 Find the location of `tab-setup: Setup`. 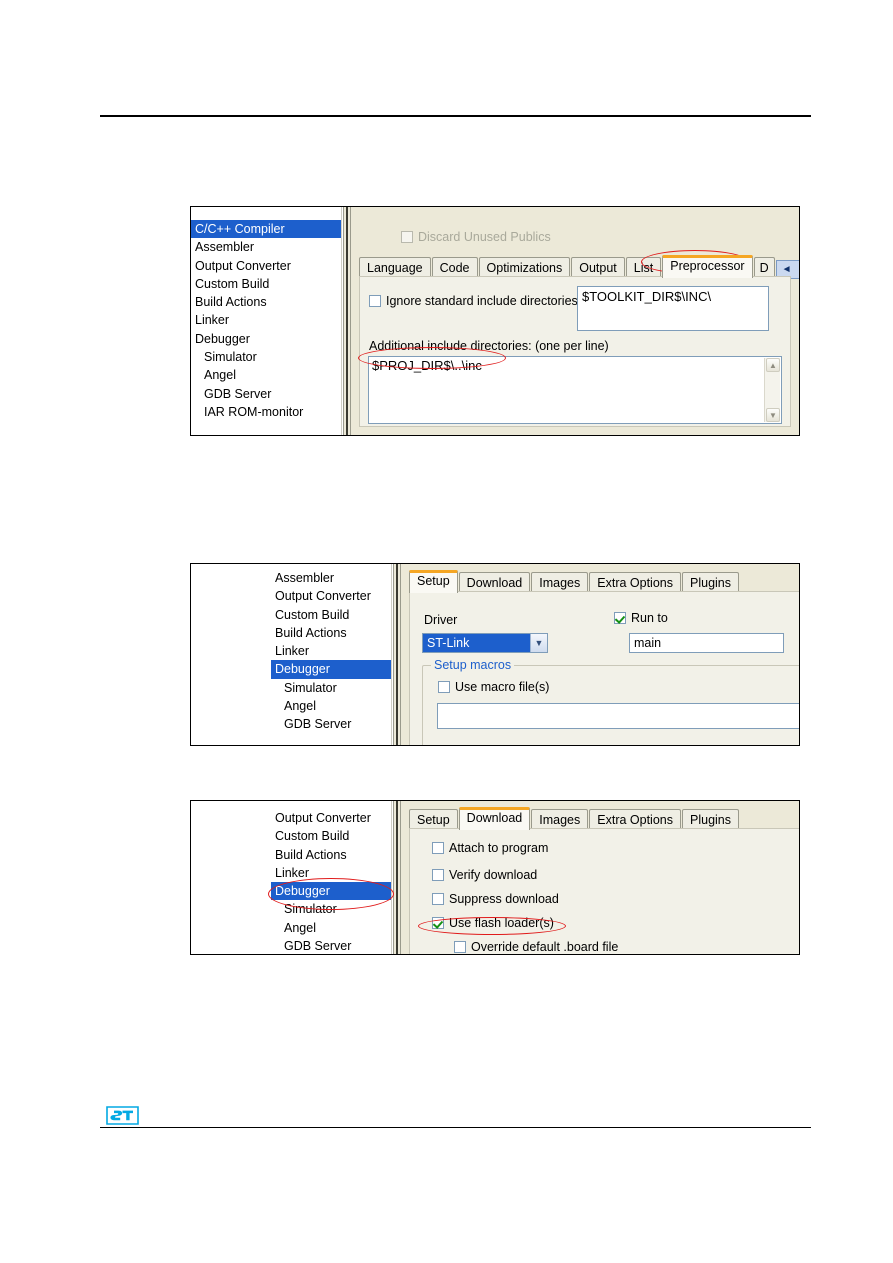

tab-setup: Setup is located at coordinates (433, 581).